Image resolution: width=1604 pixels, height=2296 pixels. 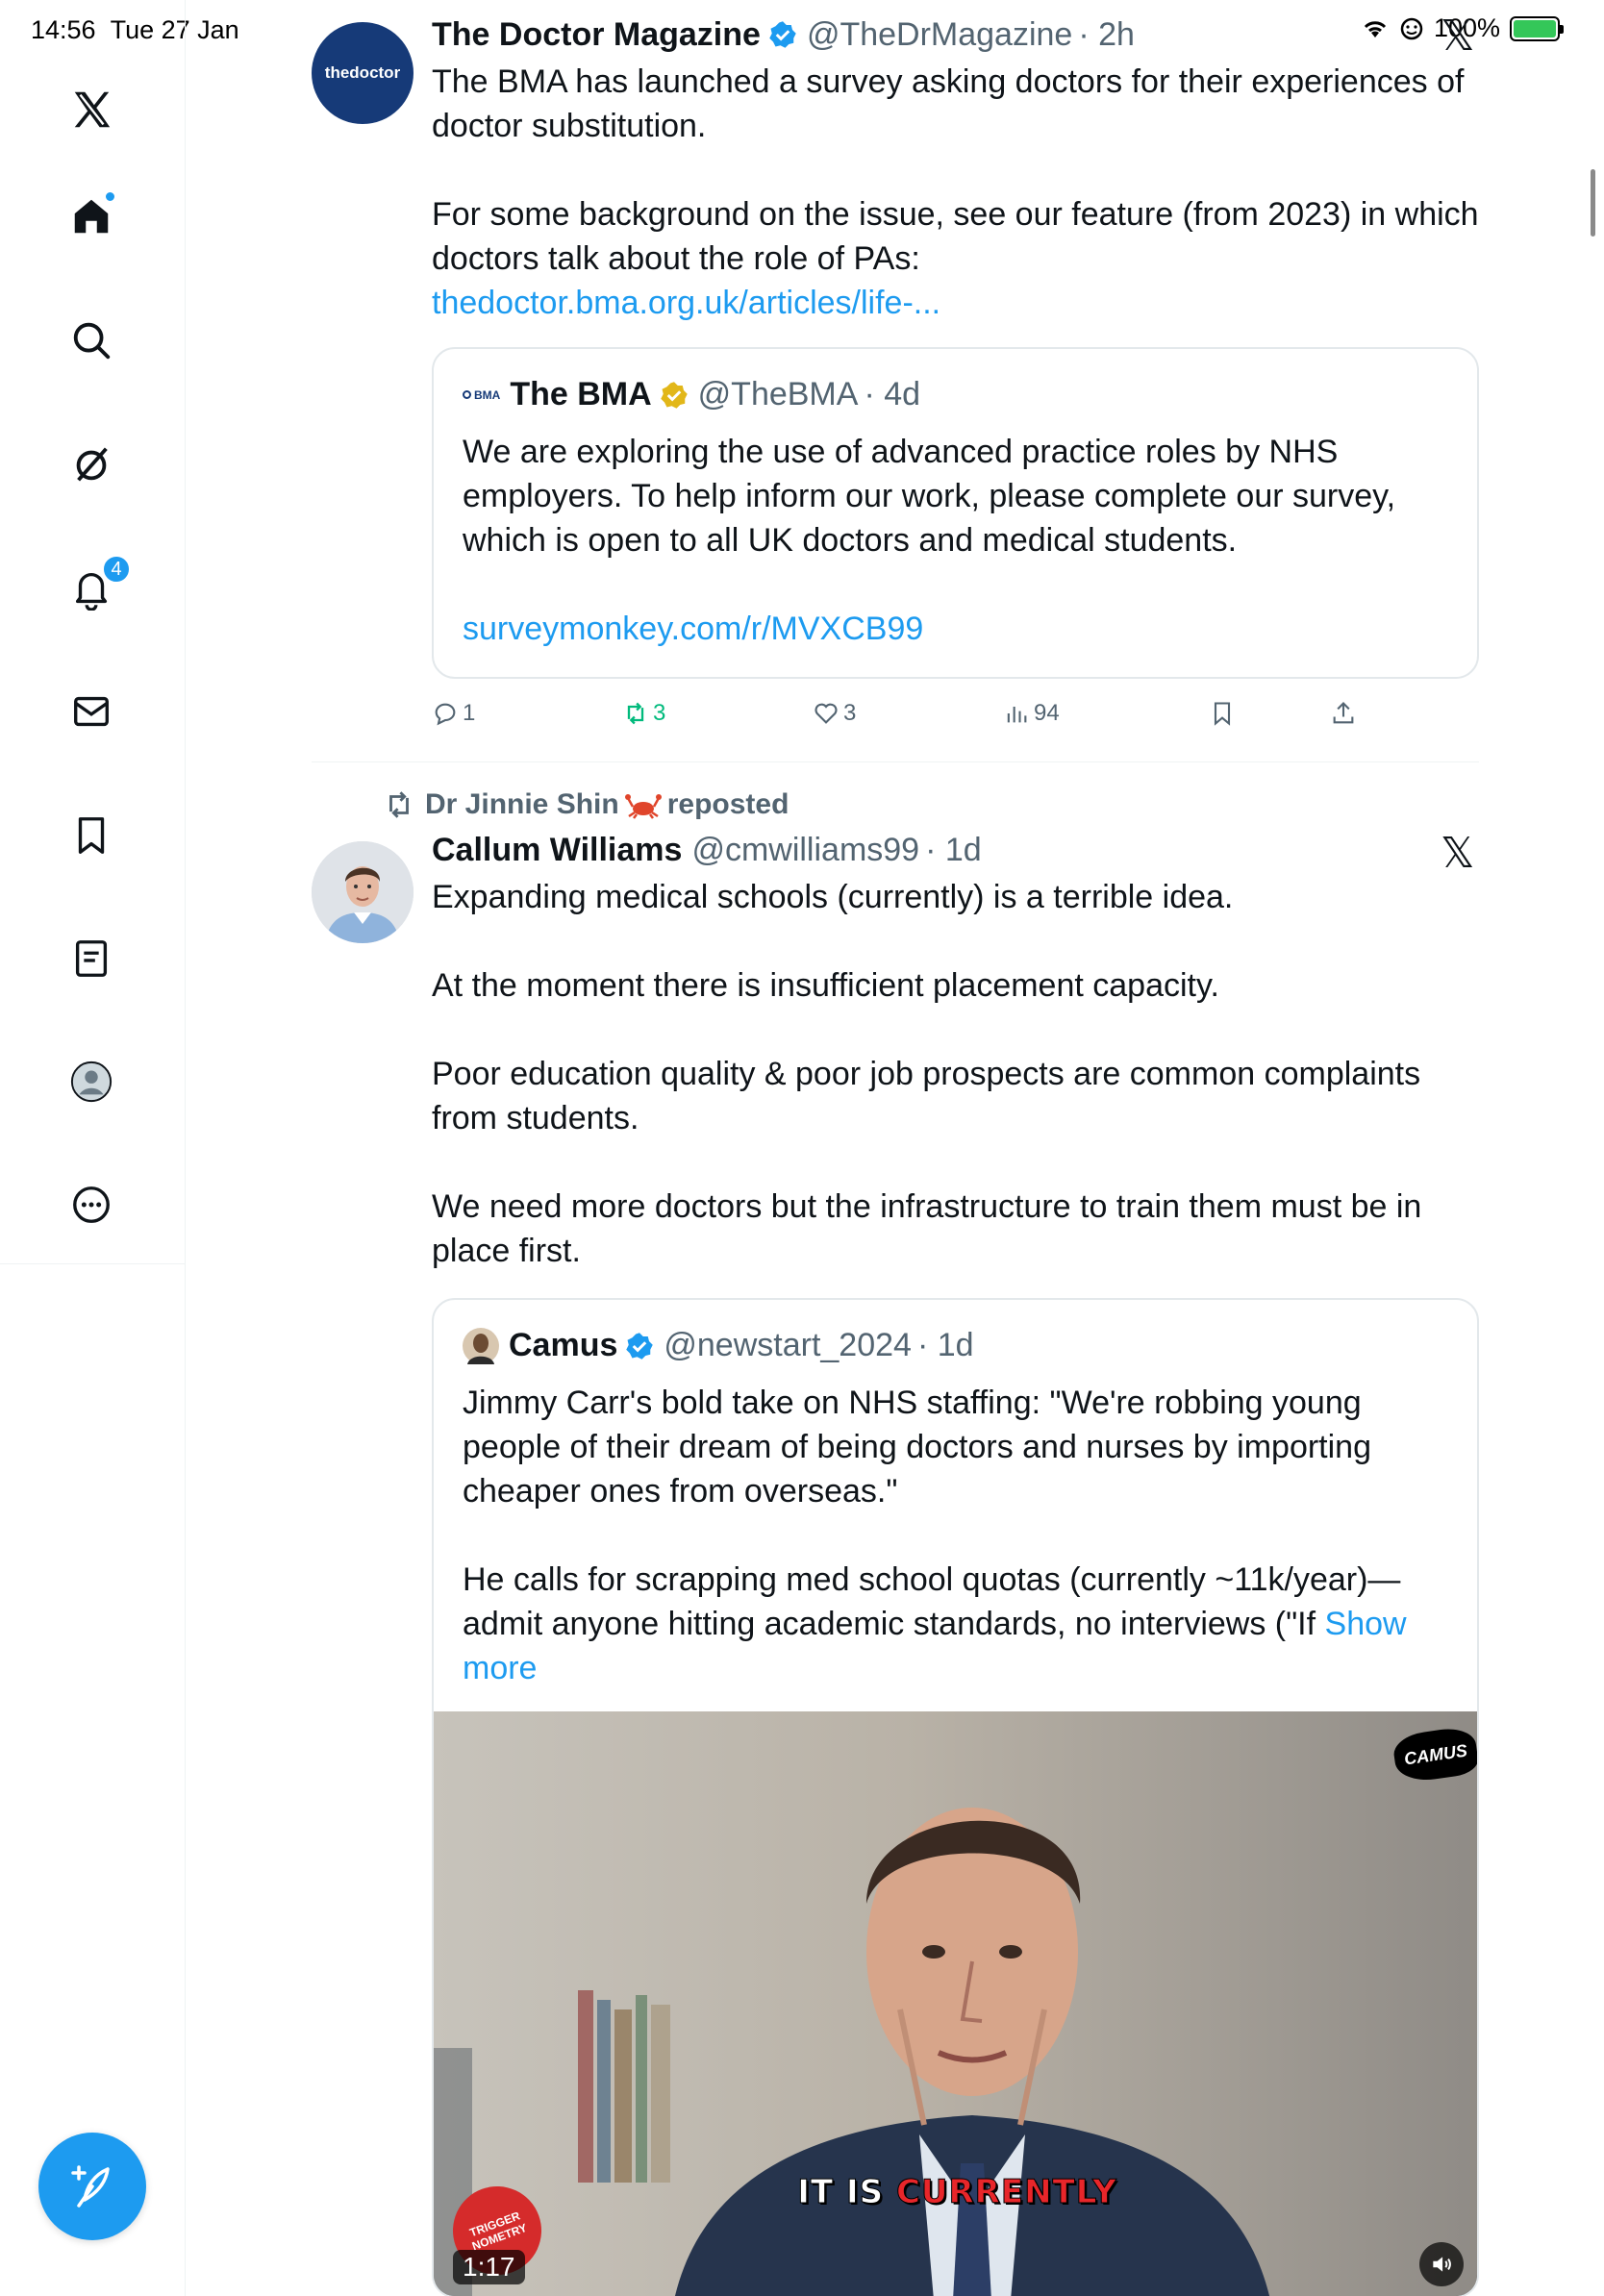 What do you see at coordinates (643, 806) in the screenshot?
I see `crab-emoji-icon` at bounding box center [643, 806].